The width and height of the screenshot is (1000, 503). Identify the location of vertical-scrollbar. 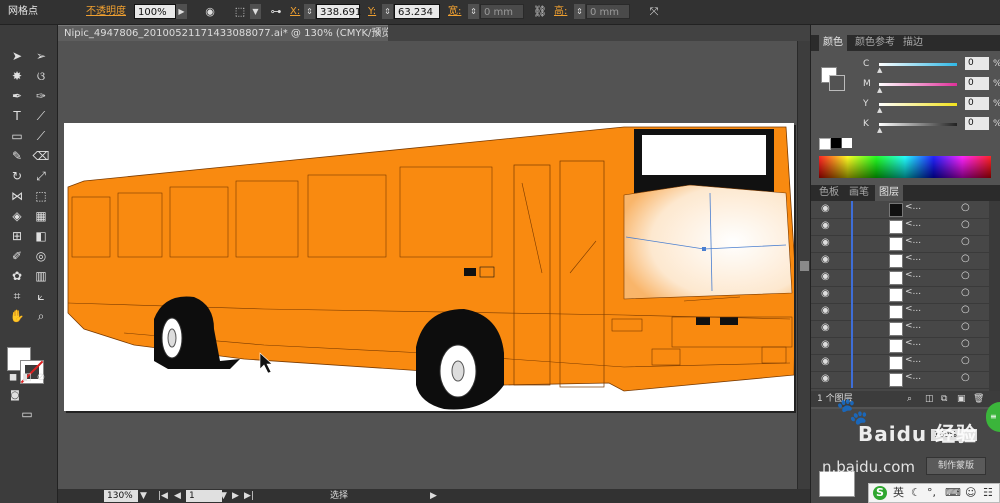
(804, 265).